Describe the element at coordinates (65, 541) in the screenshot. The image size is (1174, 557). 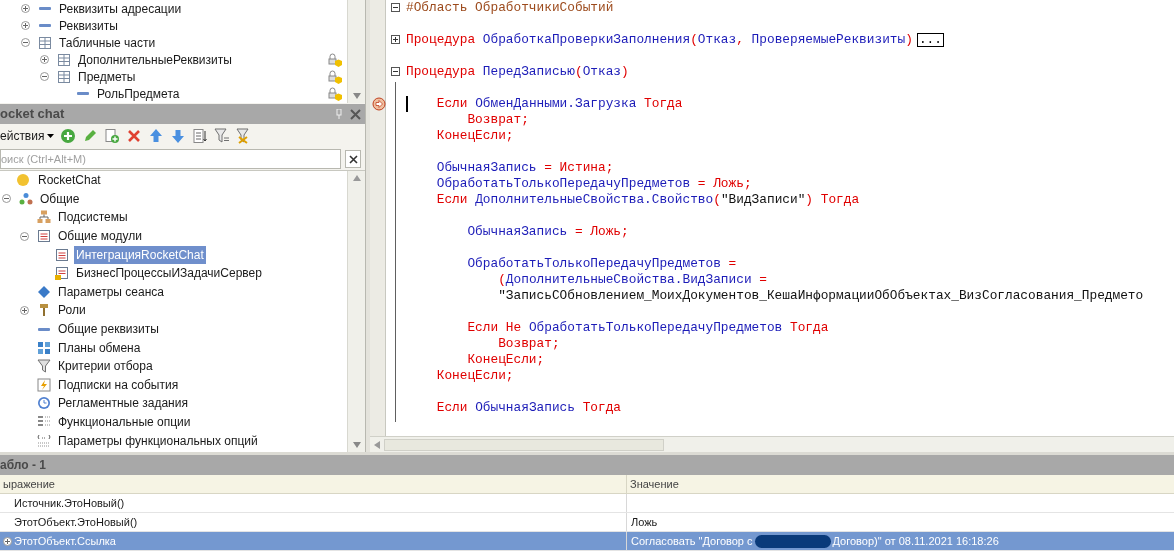
I see `table-cell-text: ЭтотОбъект.Ссылка` at that location.